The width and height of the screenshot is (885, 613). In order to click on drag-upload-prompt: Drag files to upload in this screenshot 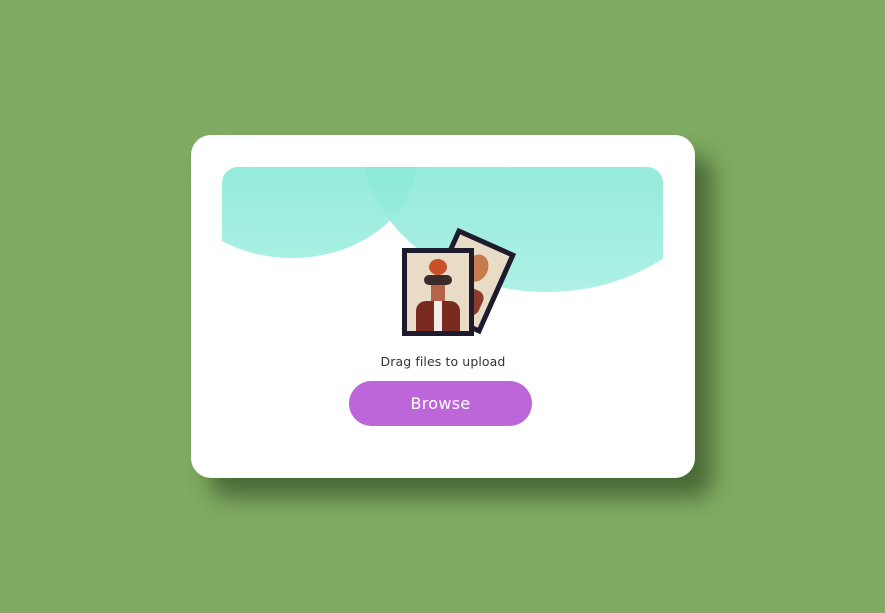, I will do `click(443, 361)`.